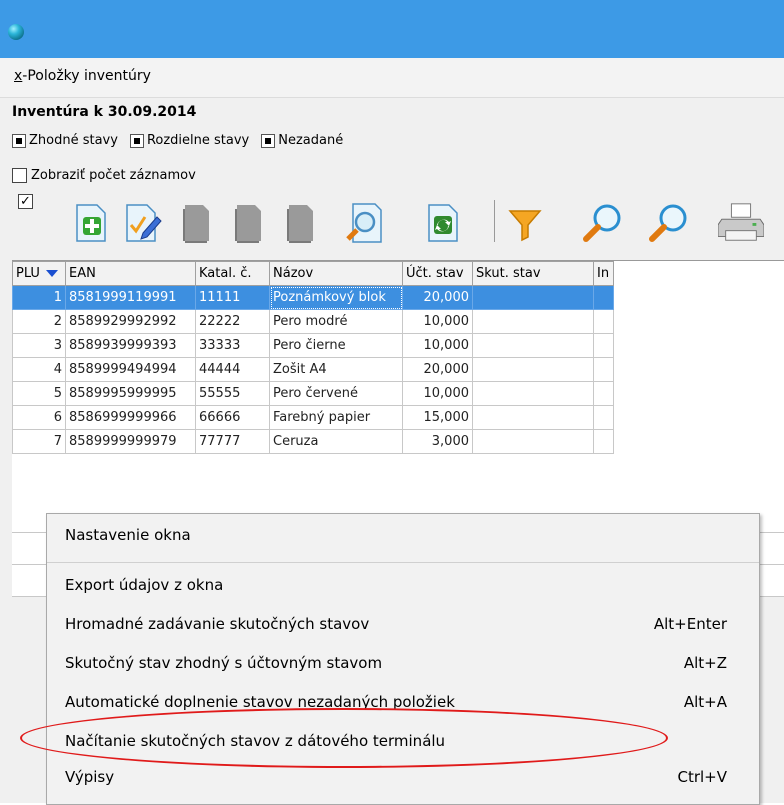 The width and height of the screenshot is (784, 805). What do you see at coordinates (405, 777) in the screenshot?
I see `menu-item-vypisy: Výpisy Ctrl+V` at bounding box center [405, 777].